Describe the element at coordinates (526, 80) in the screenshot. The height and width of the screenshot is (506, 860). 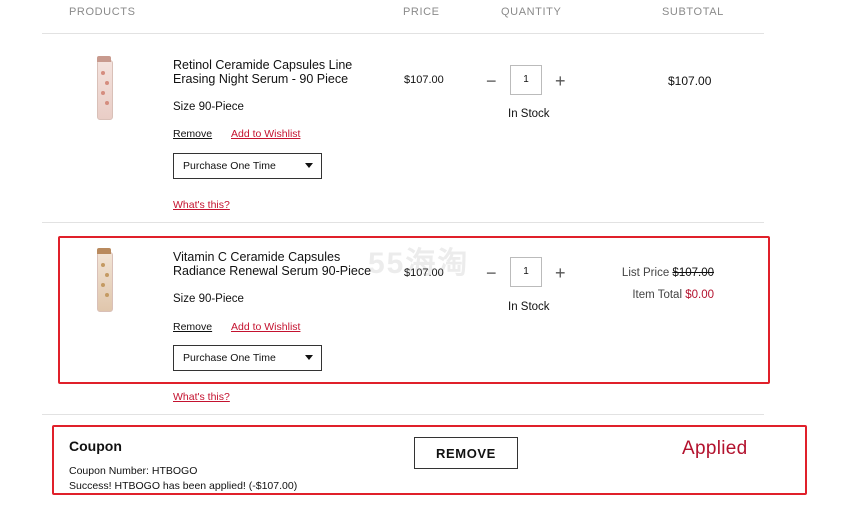
I see `quantity-input: 1` at that location.